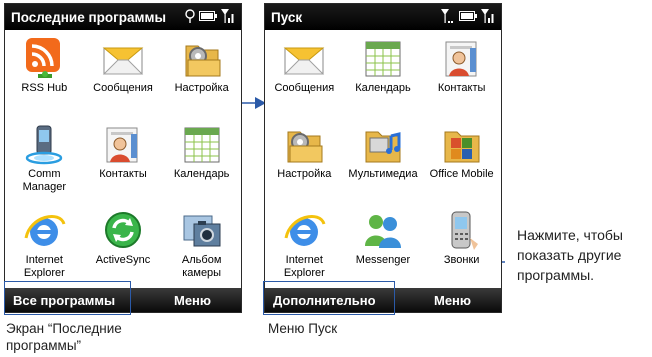 The image size is (652, 357). I want to click on screen-title: Пуск, so click(287, 17).